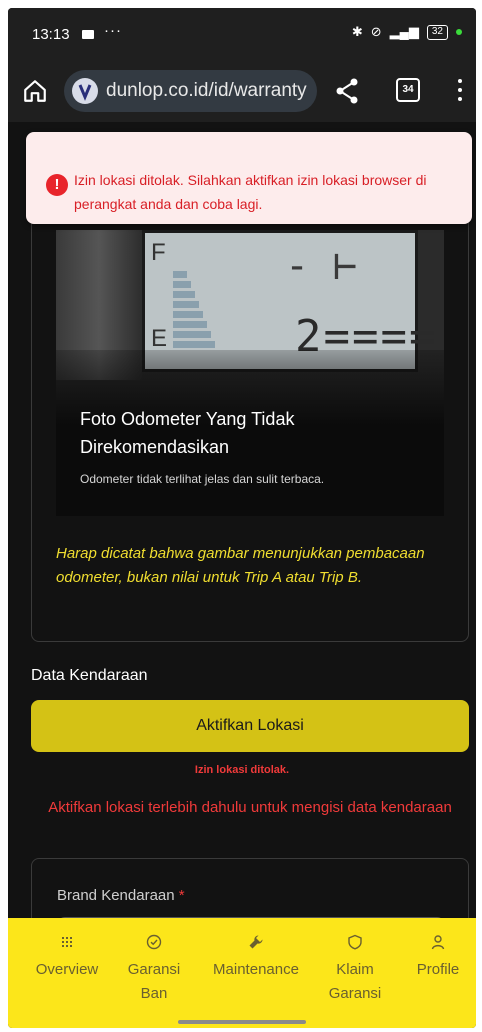 The height and width of the screenshot is (1032, 482). I want to click on section-title-vehicle: Data Kendaraan, so click(89, 675).